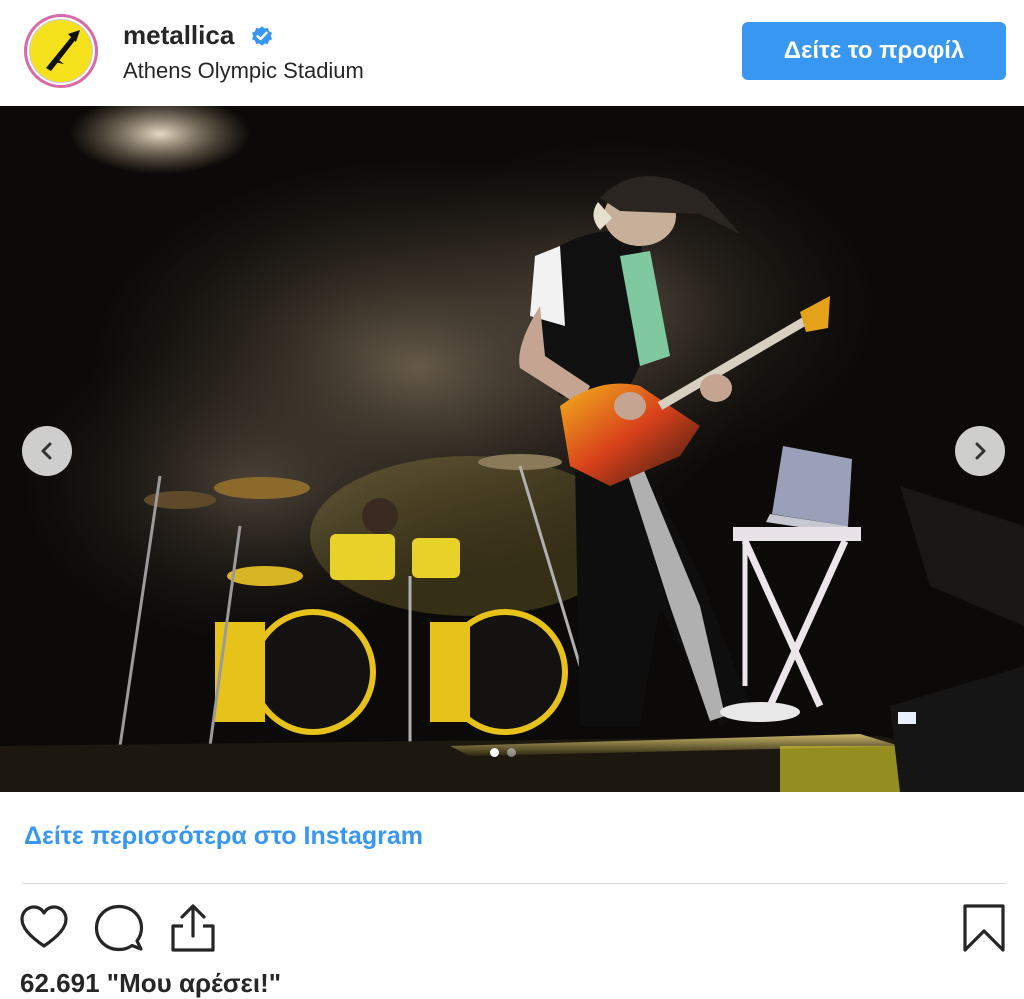 Image resolution: width=1024 pixels, height=999 pixels. I want to click on metallica-logo-icon, so click(63, 50).